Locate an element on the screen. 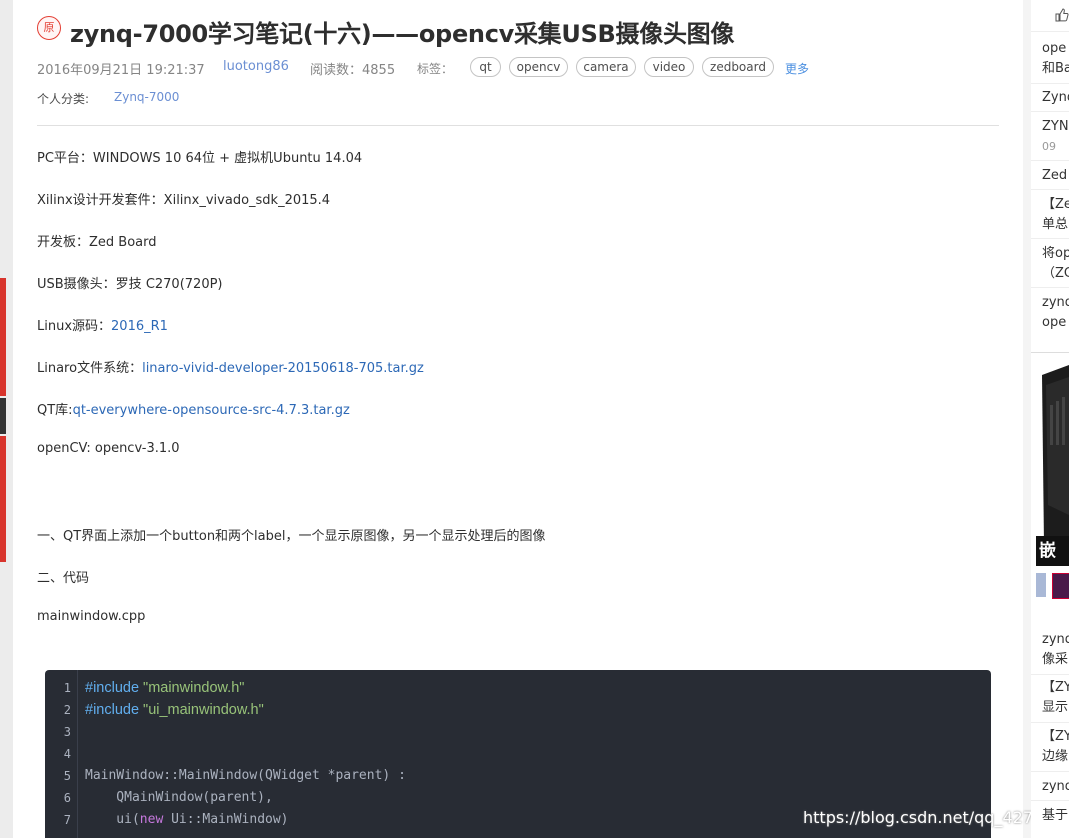 This screenshot has height=838, width=1069. tag-camera: camera is located at coordinates (606, 67).